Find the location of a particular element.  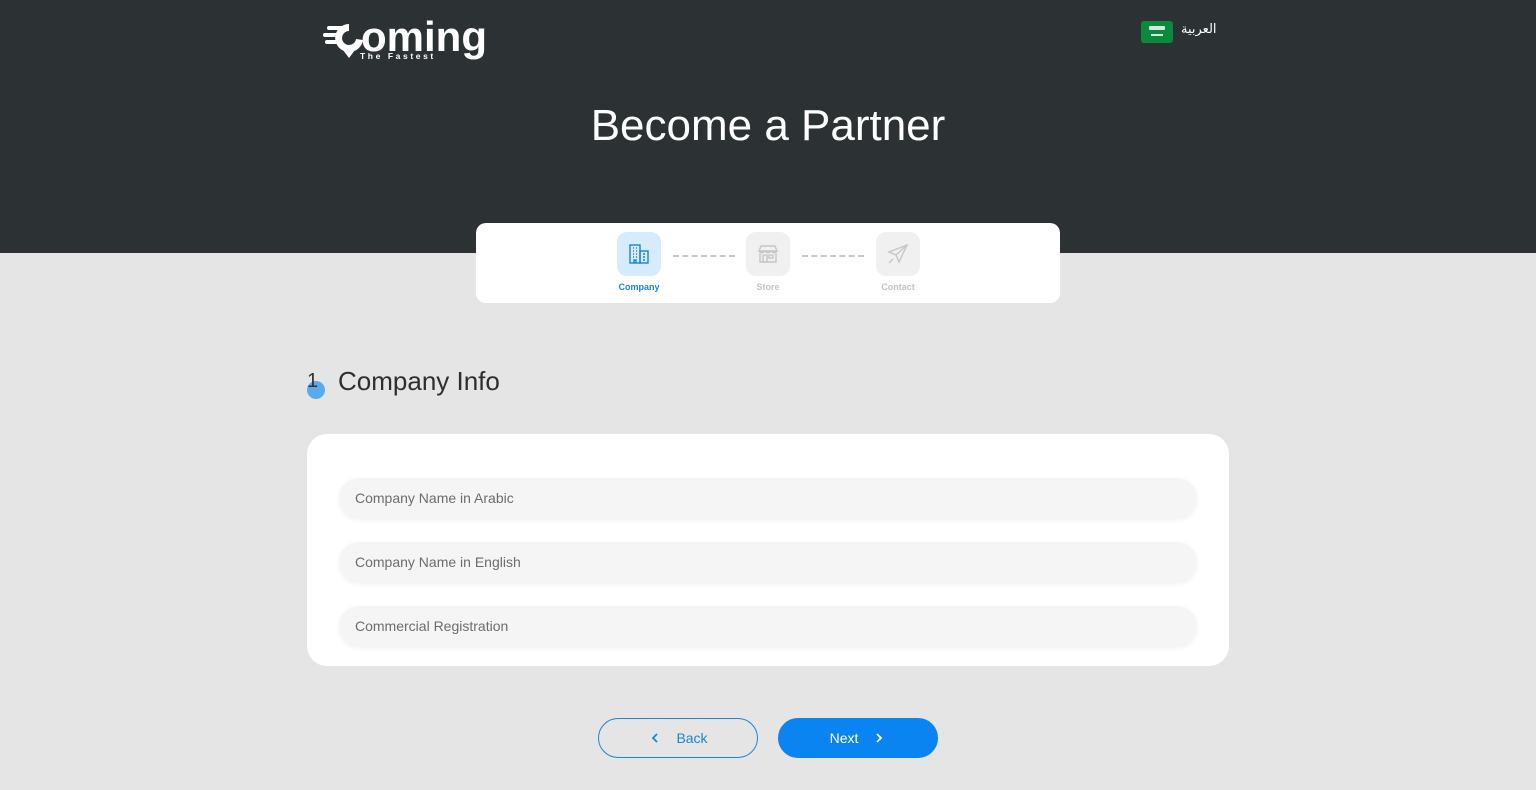

saudi-flag-icon is located at coordinates (1157, 32).